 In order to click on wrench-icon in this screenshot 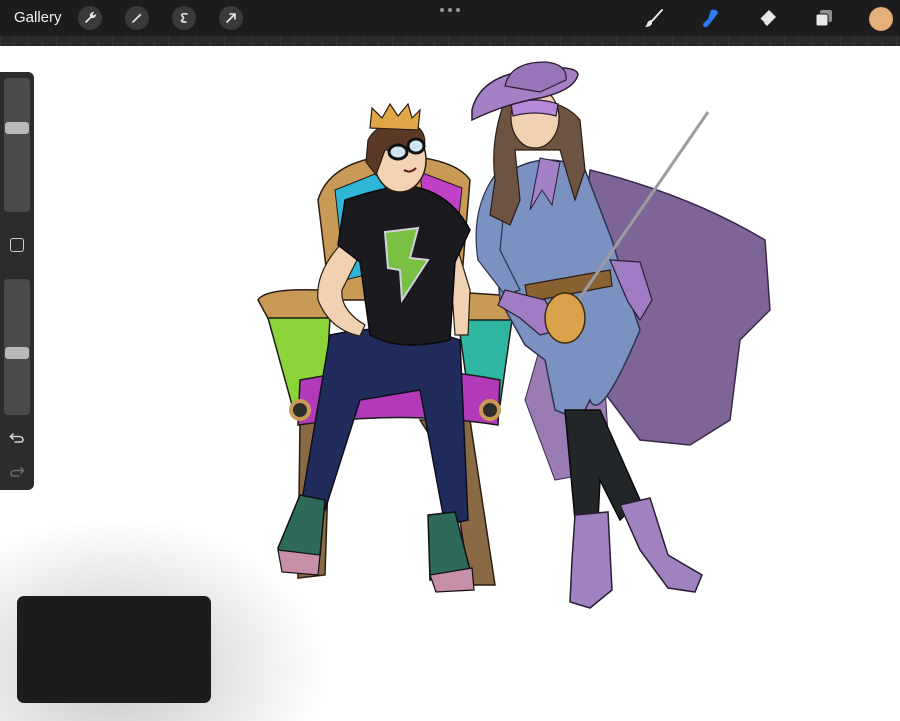, I will do `click(91, 17)`.